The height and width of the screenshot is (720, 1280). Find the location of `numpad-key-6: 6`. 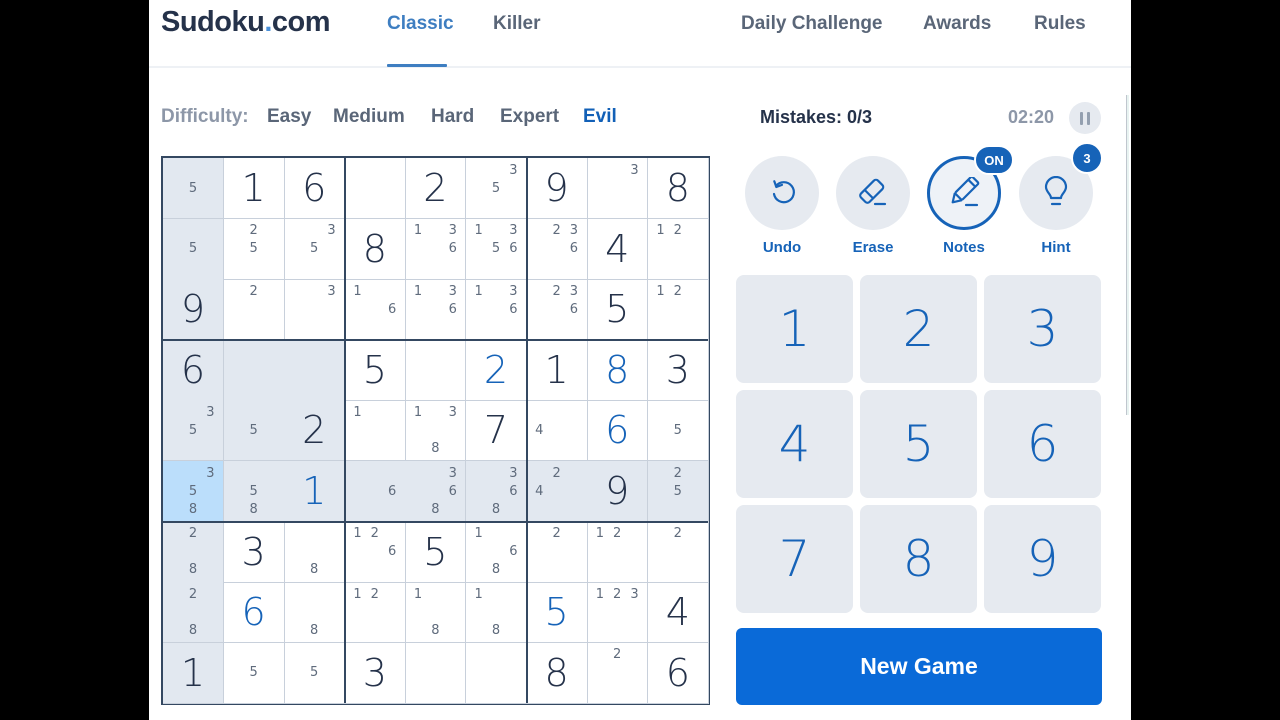

numpad-key-6: 6 is located at coordinates (1042, 444).